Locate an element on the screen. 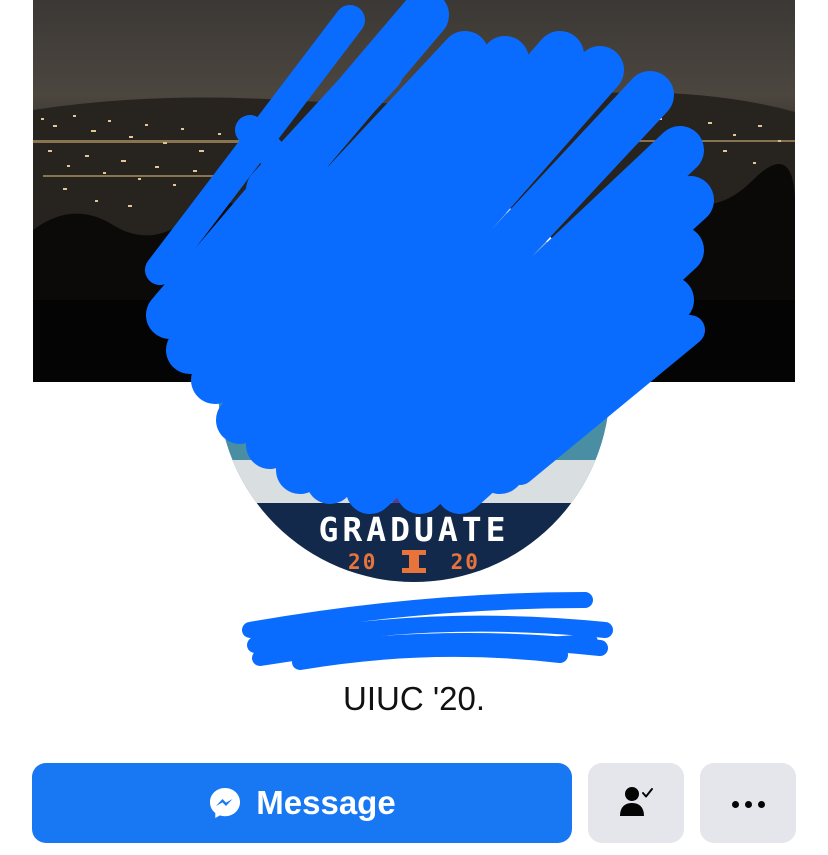  more-options-button is located at coordinates (748, 803).